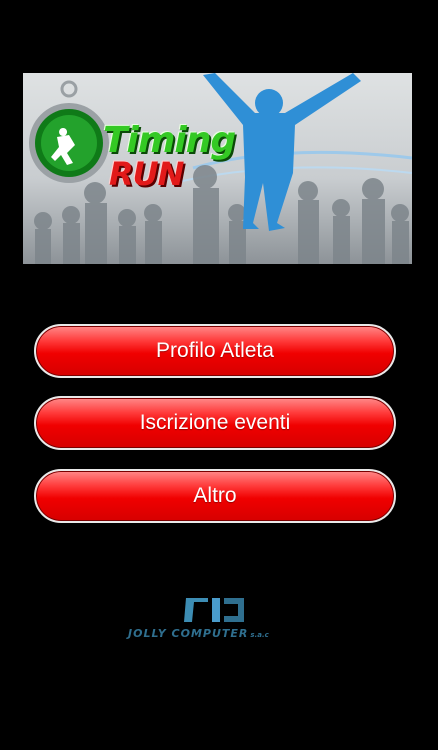 This screenshot has width=438, height=750. I want to click on altro-button: Altro, so click(215, 496).